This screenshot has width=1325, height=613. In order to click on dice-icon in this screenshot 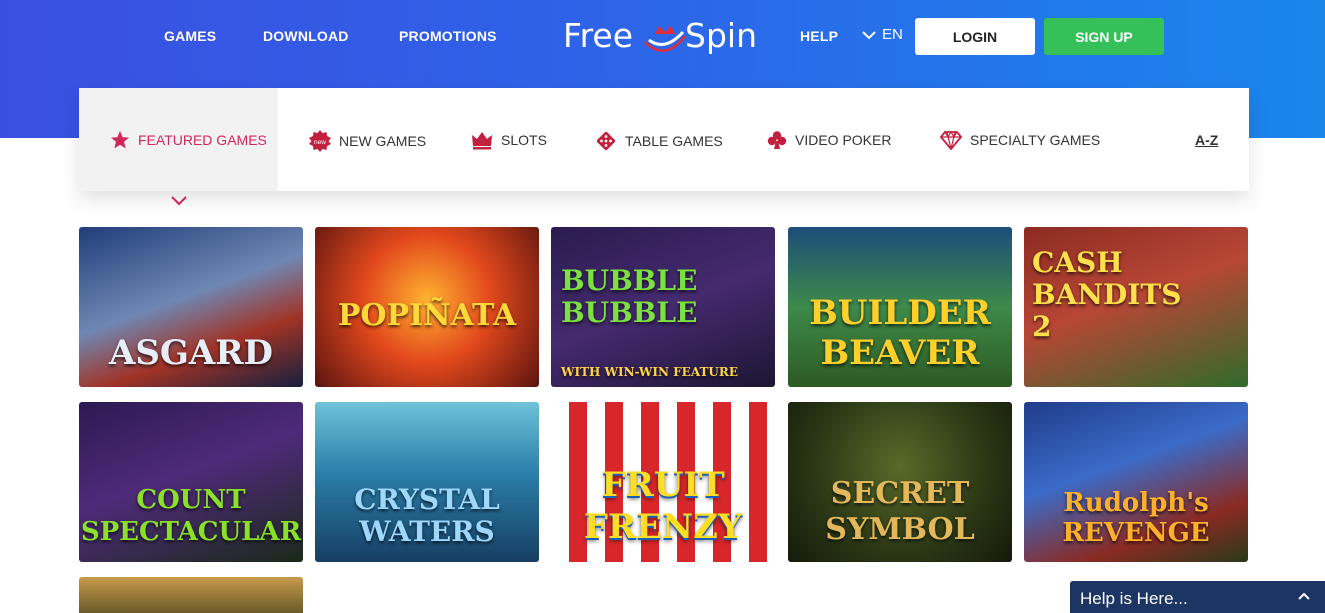, I will do `click(606, 141)`.